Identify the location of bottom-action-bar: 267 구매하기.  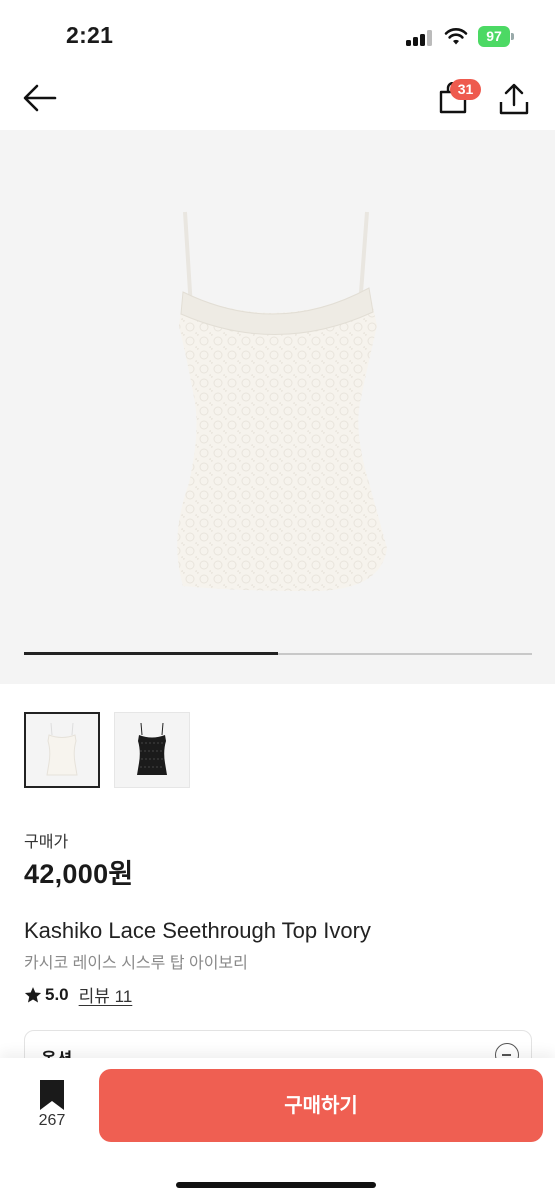
(277, 1129).